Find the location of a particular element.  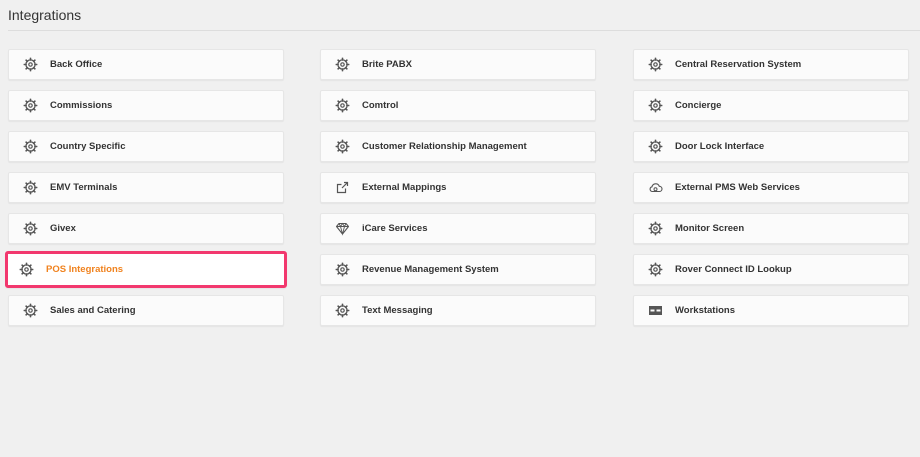

integration-label: External PMS Web Services is located at coordinates (737, 187).